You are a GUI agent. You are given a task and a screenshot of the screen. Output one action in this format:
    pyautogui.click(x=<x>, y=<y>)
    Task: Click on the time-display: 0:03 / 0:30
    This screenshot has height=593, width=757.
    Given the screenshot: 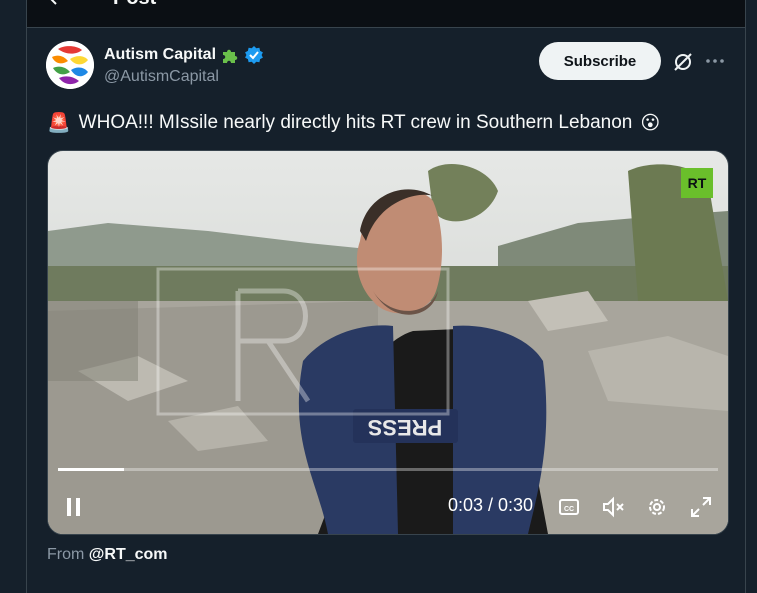 What is the action you would take?
    pyautogui.click(x=491, y=505)
    